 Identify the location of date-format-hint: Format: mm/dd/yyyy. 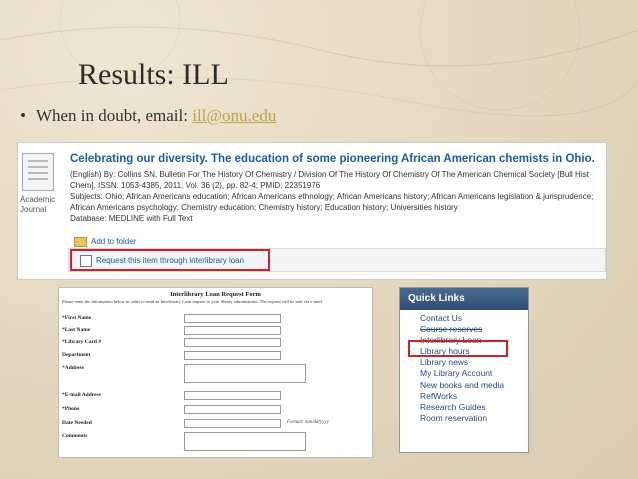
(308, 422).